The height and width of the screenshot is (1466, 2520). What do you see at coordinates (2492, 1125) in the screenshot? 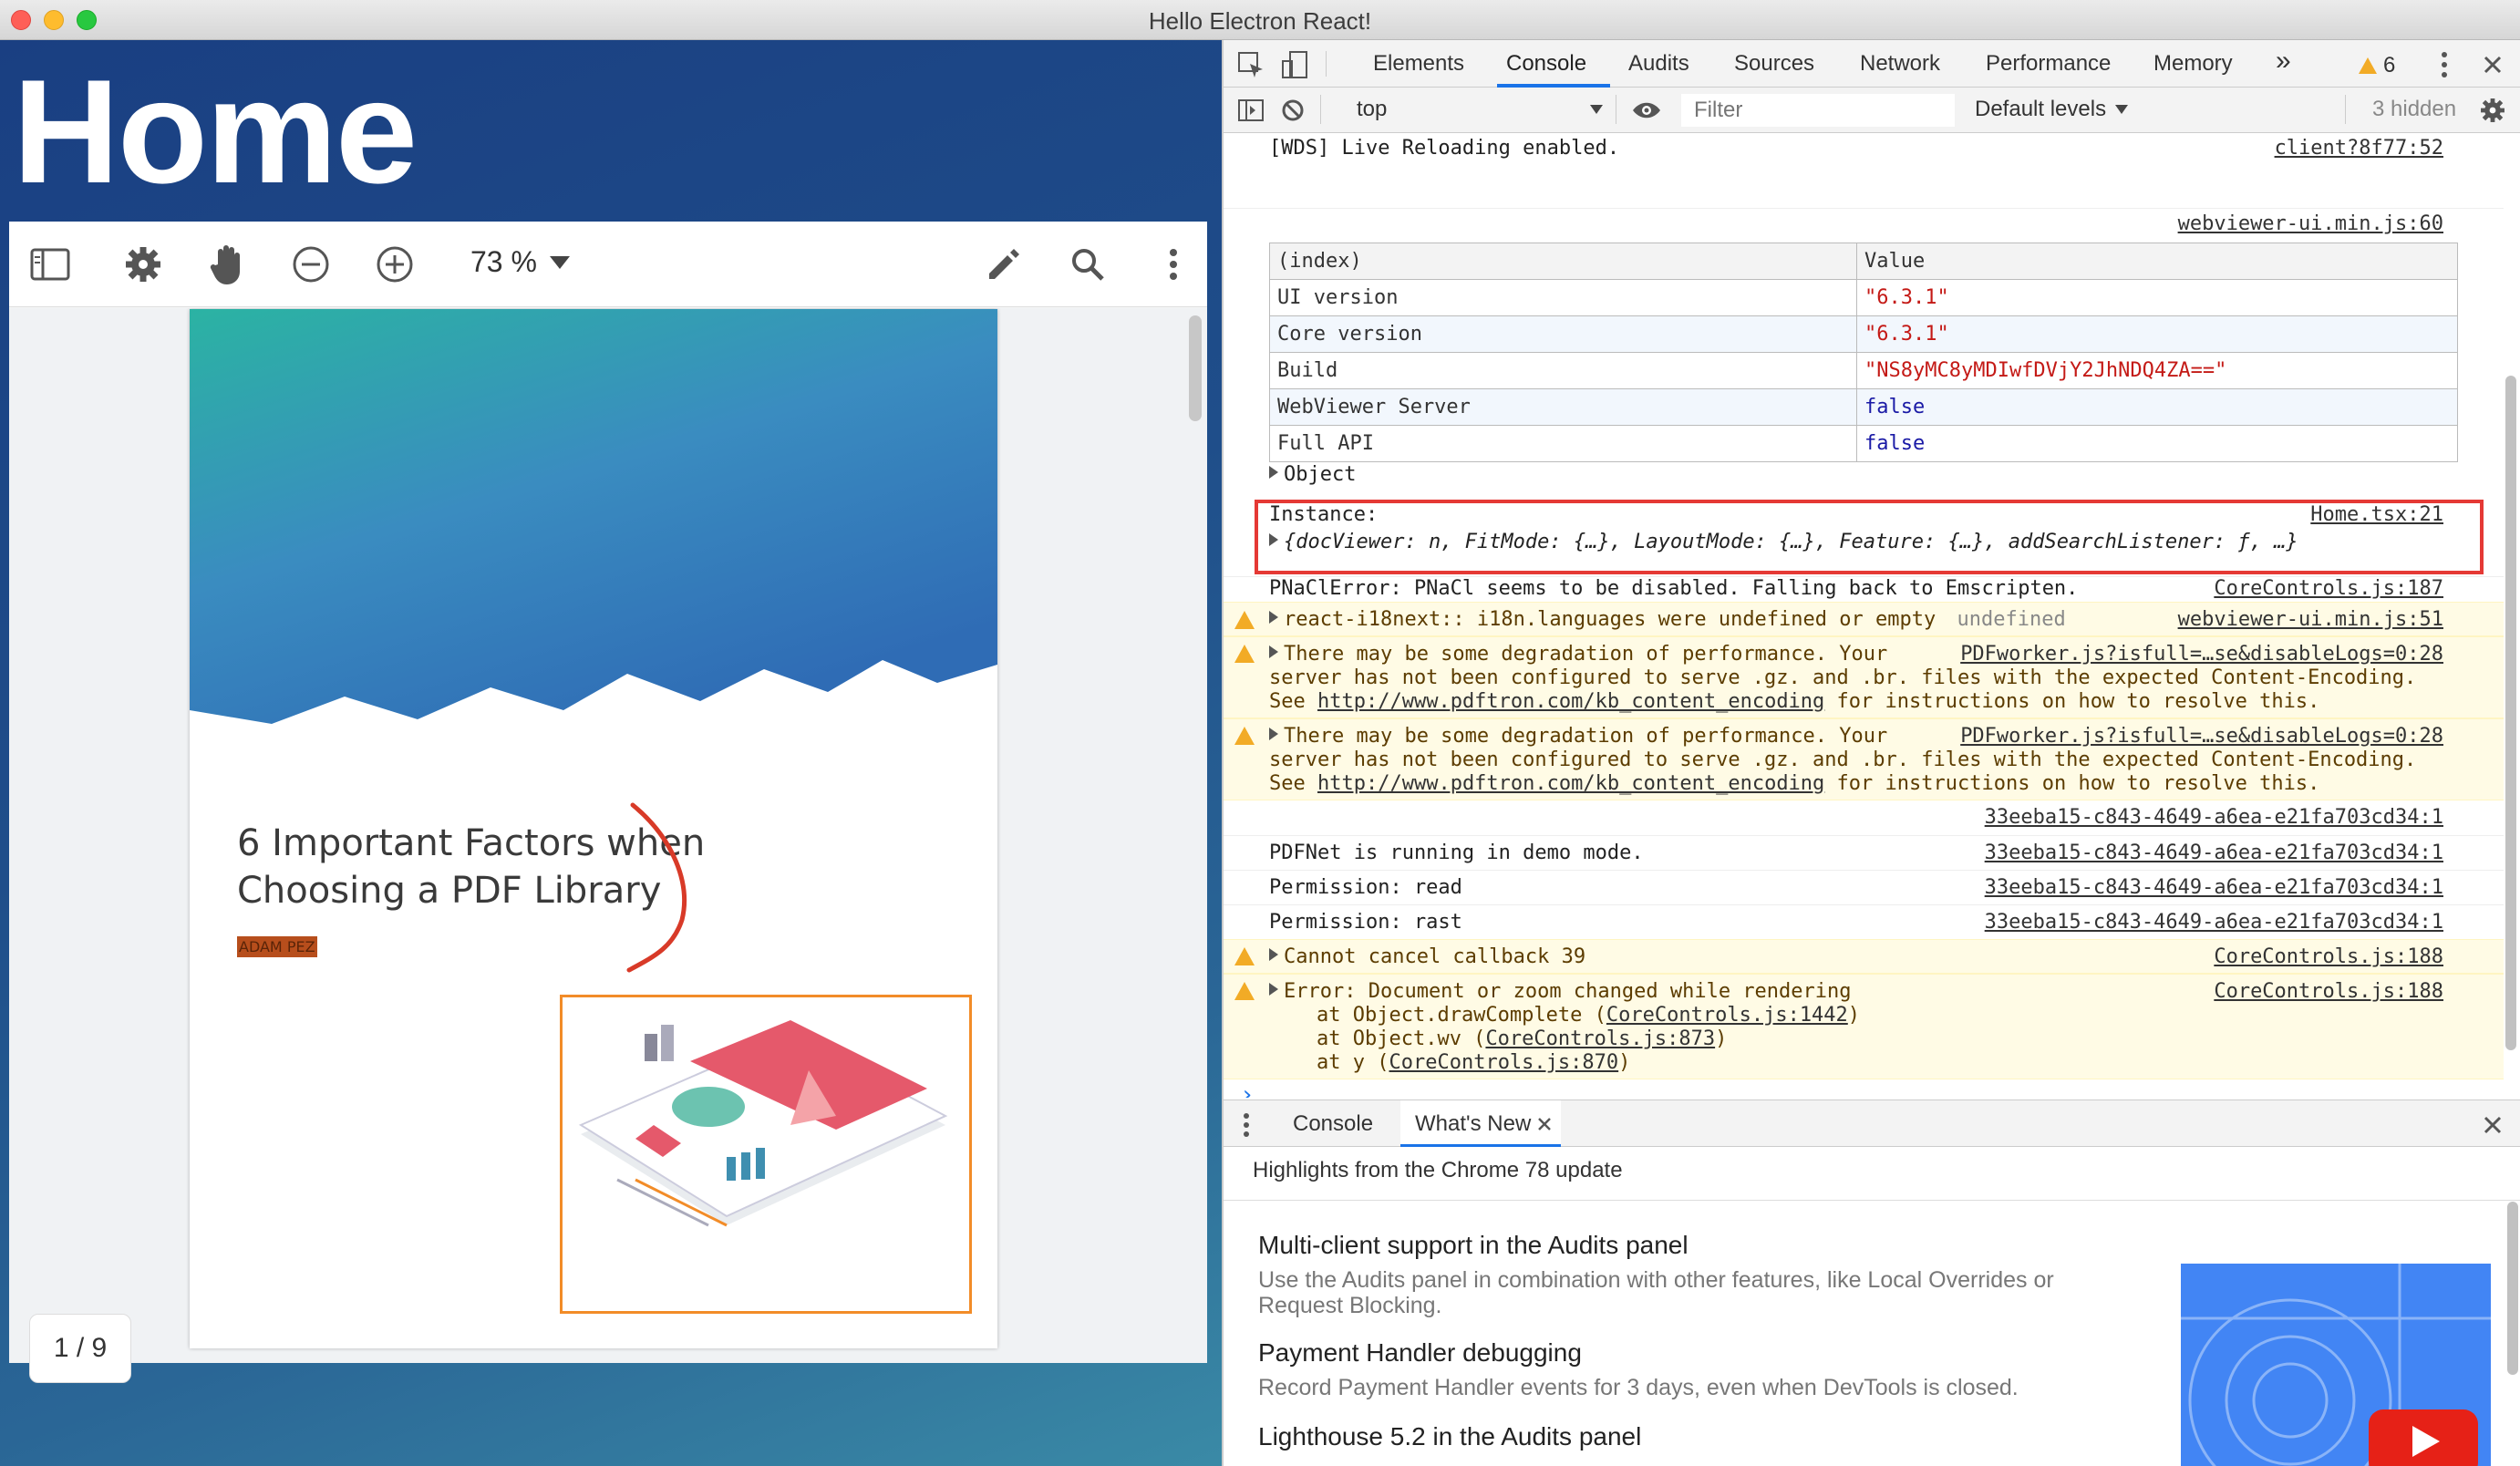
I see `close-drawer-icon` at bounding box center [2492, 1125].